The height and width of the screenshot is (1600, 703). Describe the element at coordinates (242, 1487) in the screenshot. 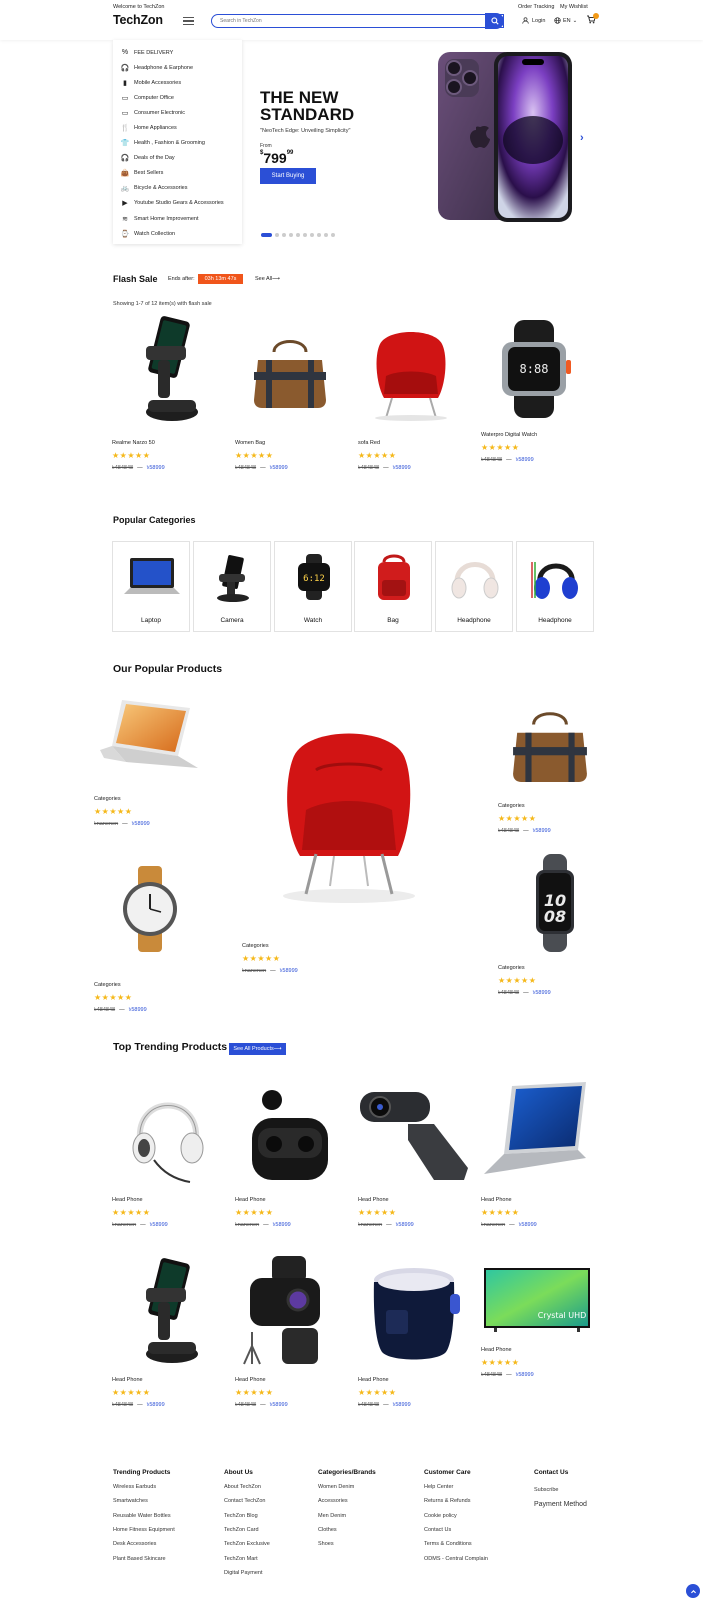

I see `footer-link: About TechZon` at that location.